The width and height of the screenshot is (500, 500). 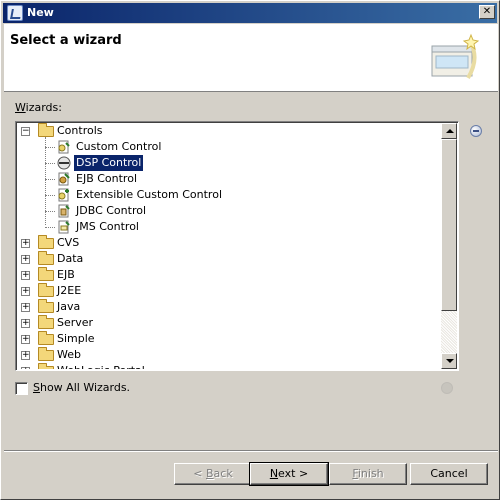 I want to click on tree-item-control: EJB Control, so click(x=228, y=179).